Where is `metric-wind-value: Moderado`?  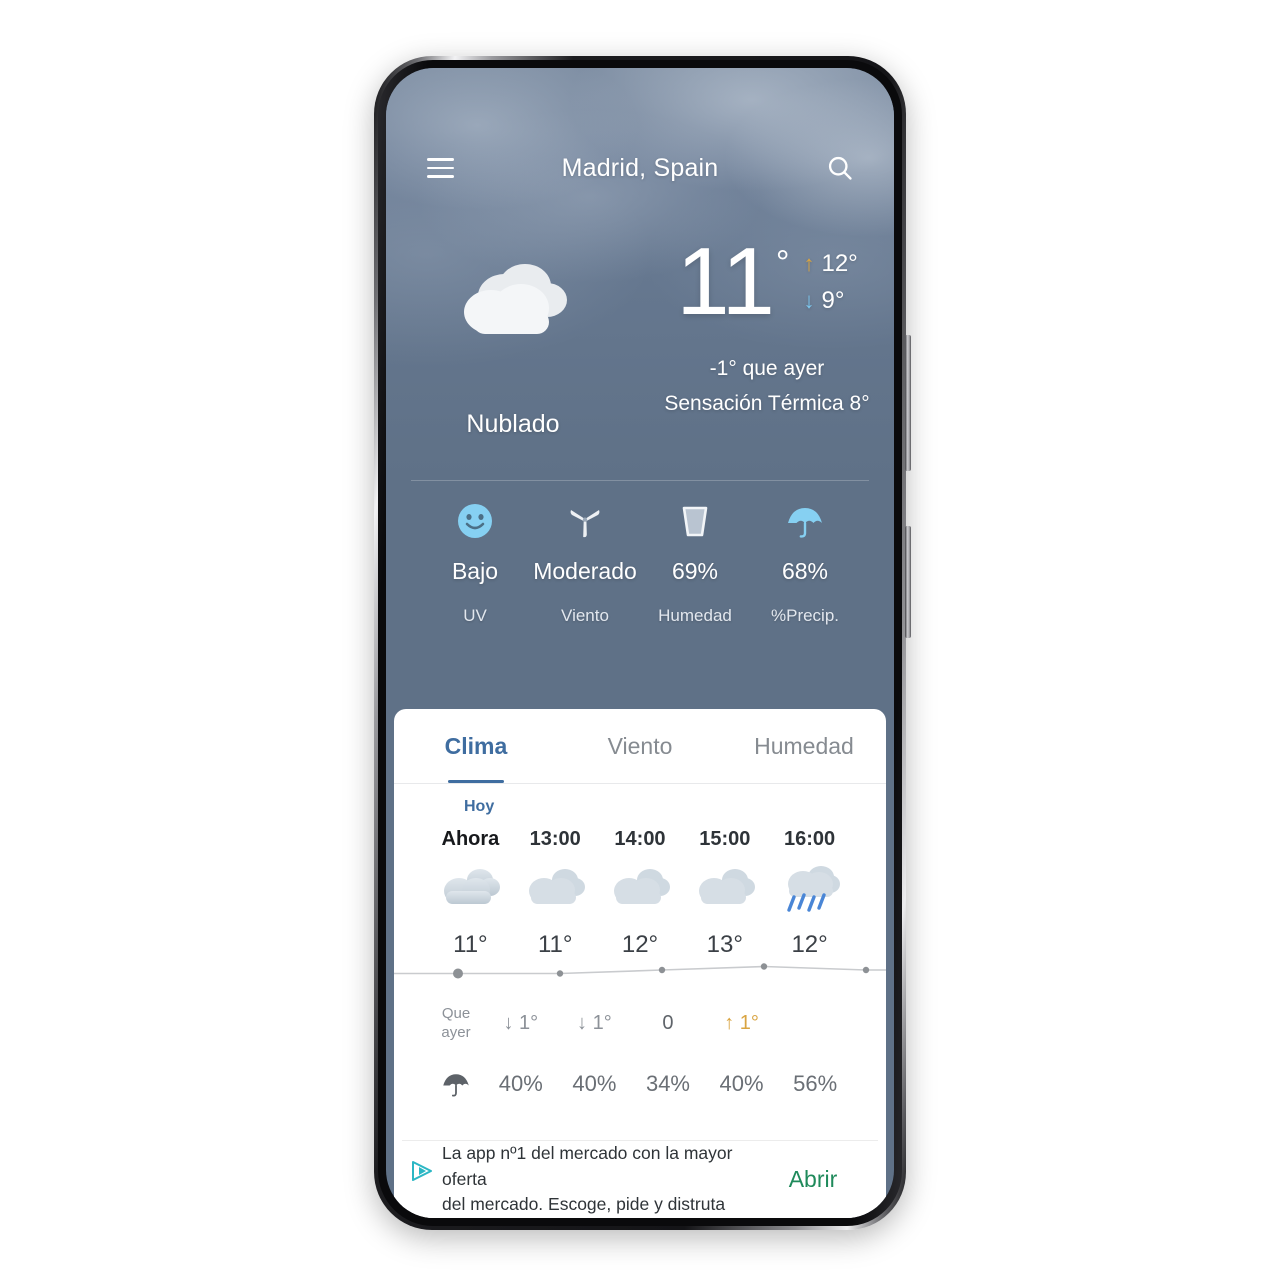
metric-wind-value: Moderado is located at coordinates (585, 571).